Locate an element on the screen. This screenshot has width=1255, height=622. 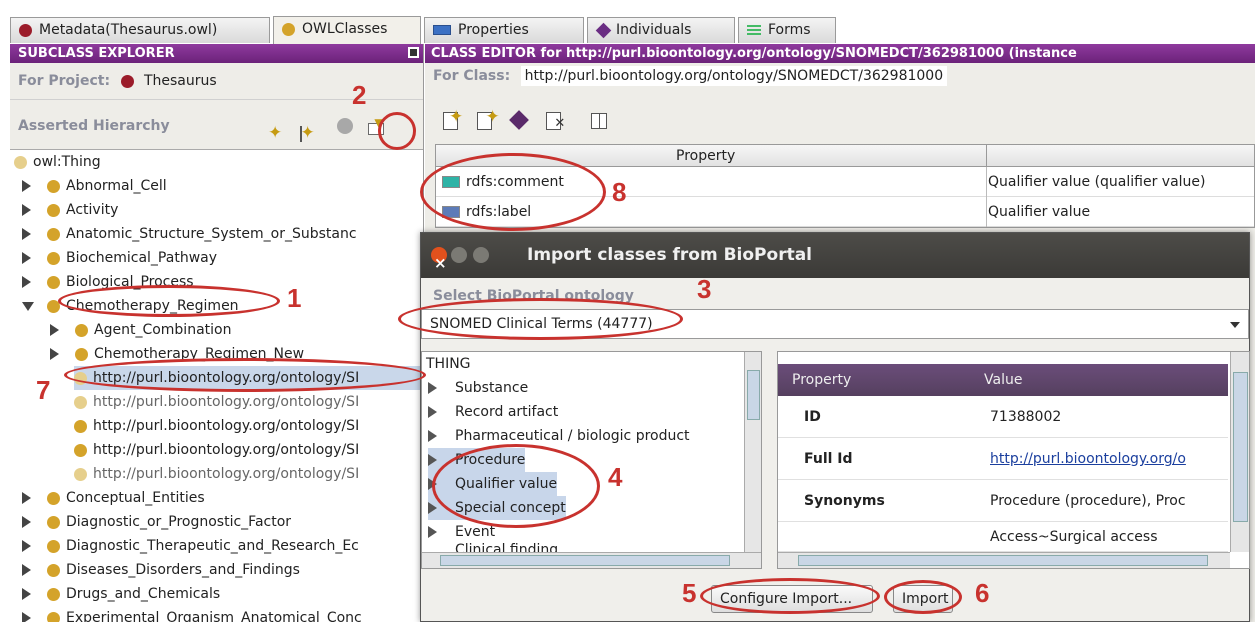
tree-node: Activity is located at coordinates (70, 210).